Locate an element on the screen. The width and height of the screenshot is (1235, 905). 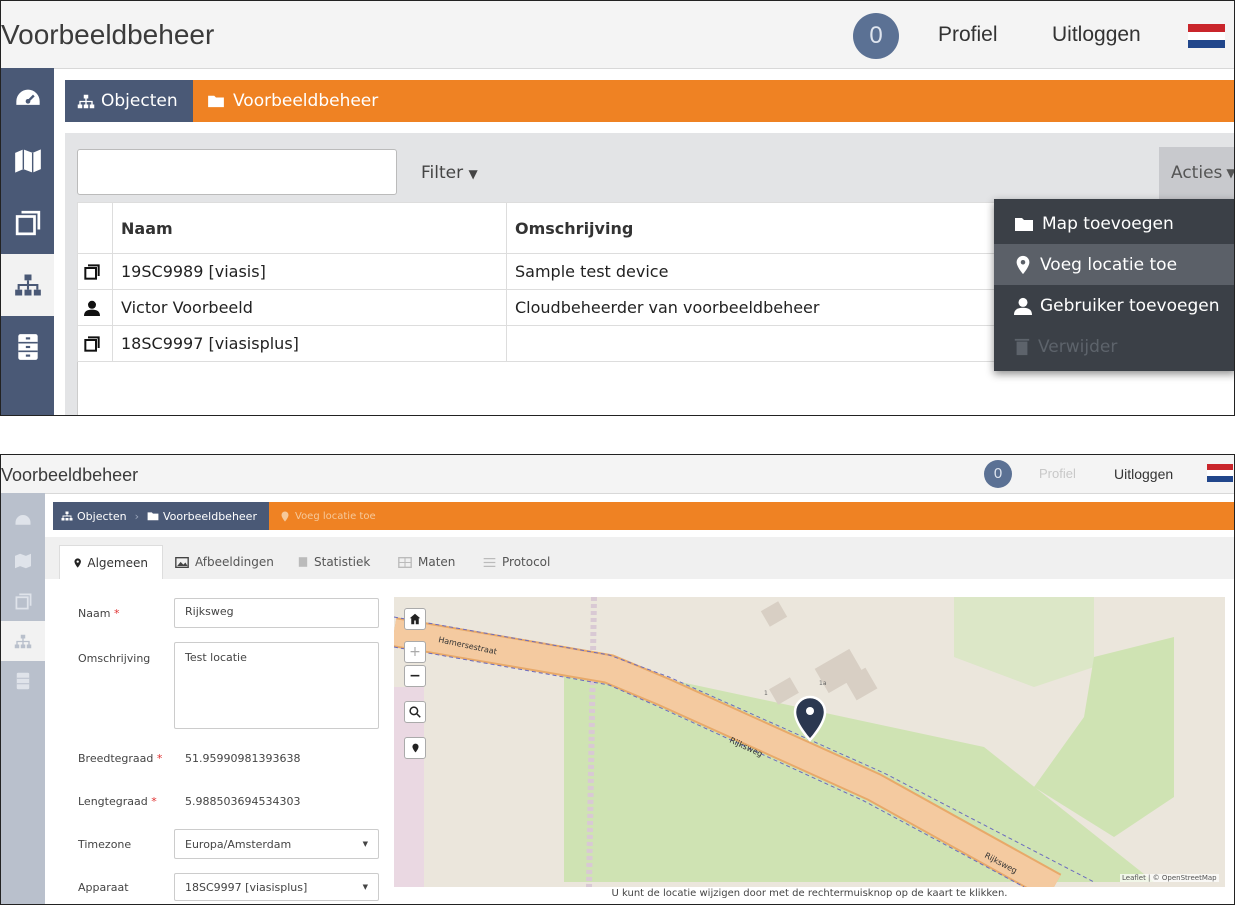
house-number: 1 is located at coordinates (766, 693).